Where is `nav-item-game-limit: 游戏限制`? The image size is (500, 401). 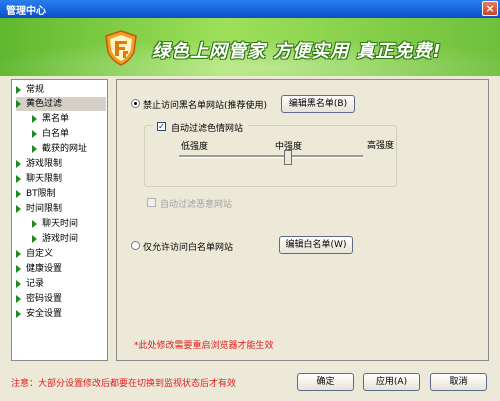 nav-item-game-limit: 游戏限制 is located at coordinates (39, 164).